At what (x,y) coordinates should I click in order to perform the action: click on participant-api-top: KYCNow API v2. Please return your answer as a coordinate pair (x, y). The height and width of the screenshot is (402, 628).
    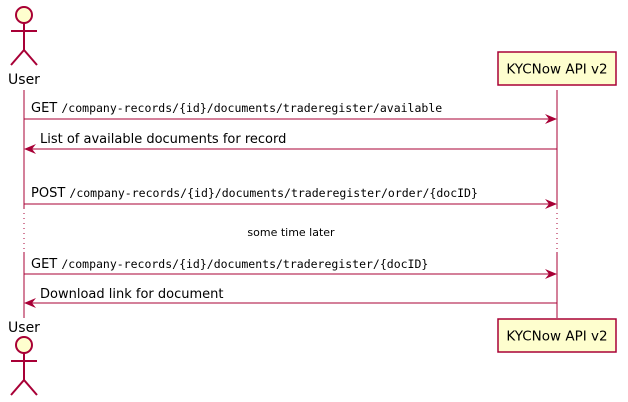
    Looking at the image, I should click on (557, 68).